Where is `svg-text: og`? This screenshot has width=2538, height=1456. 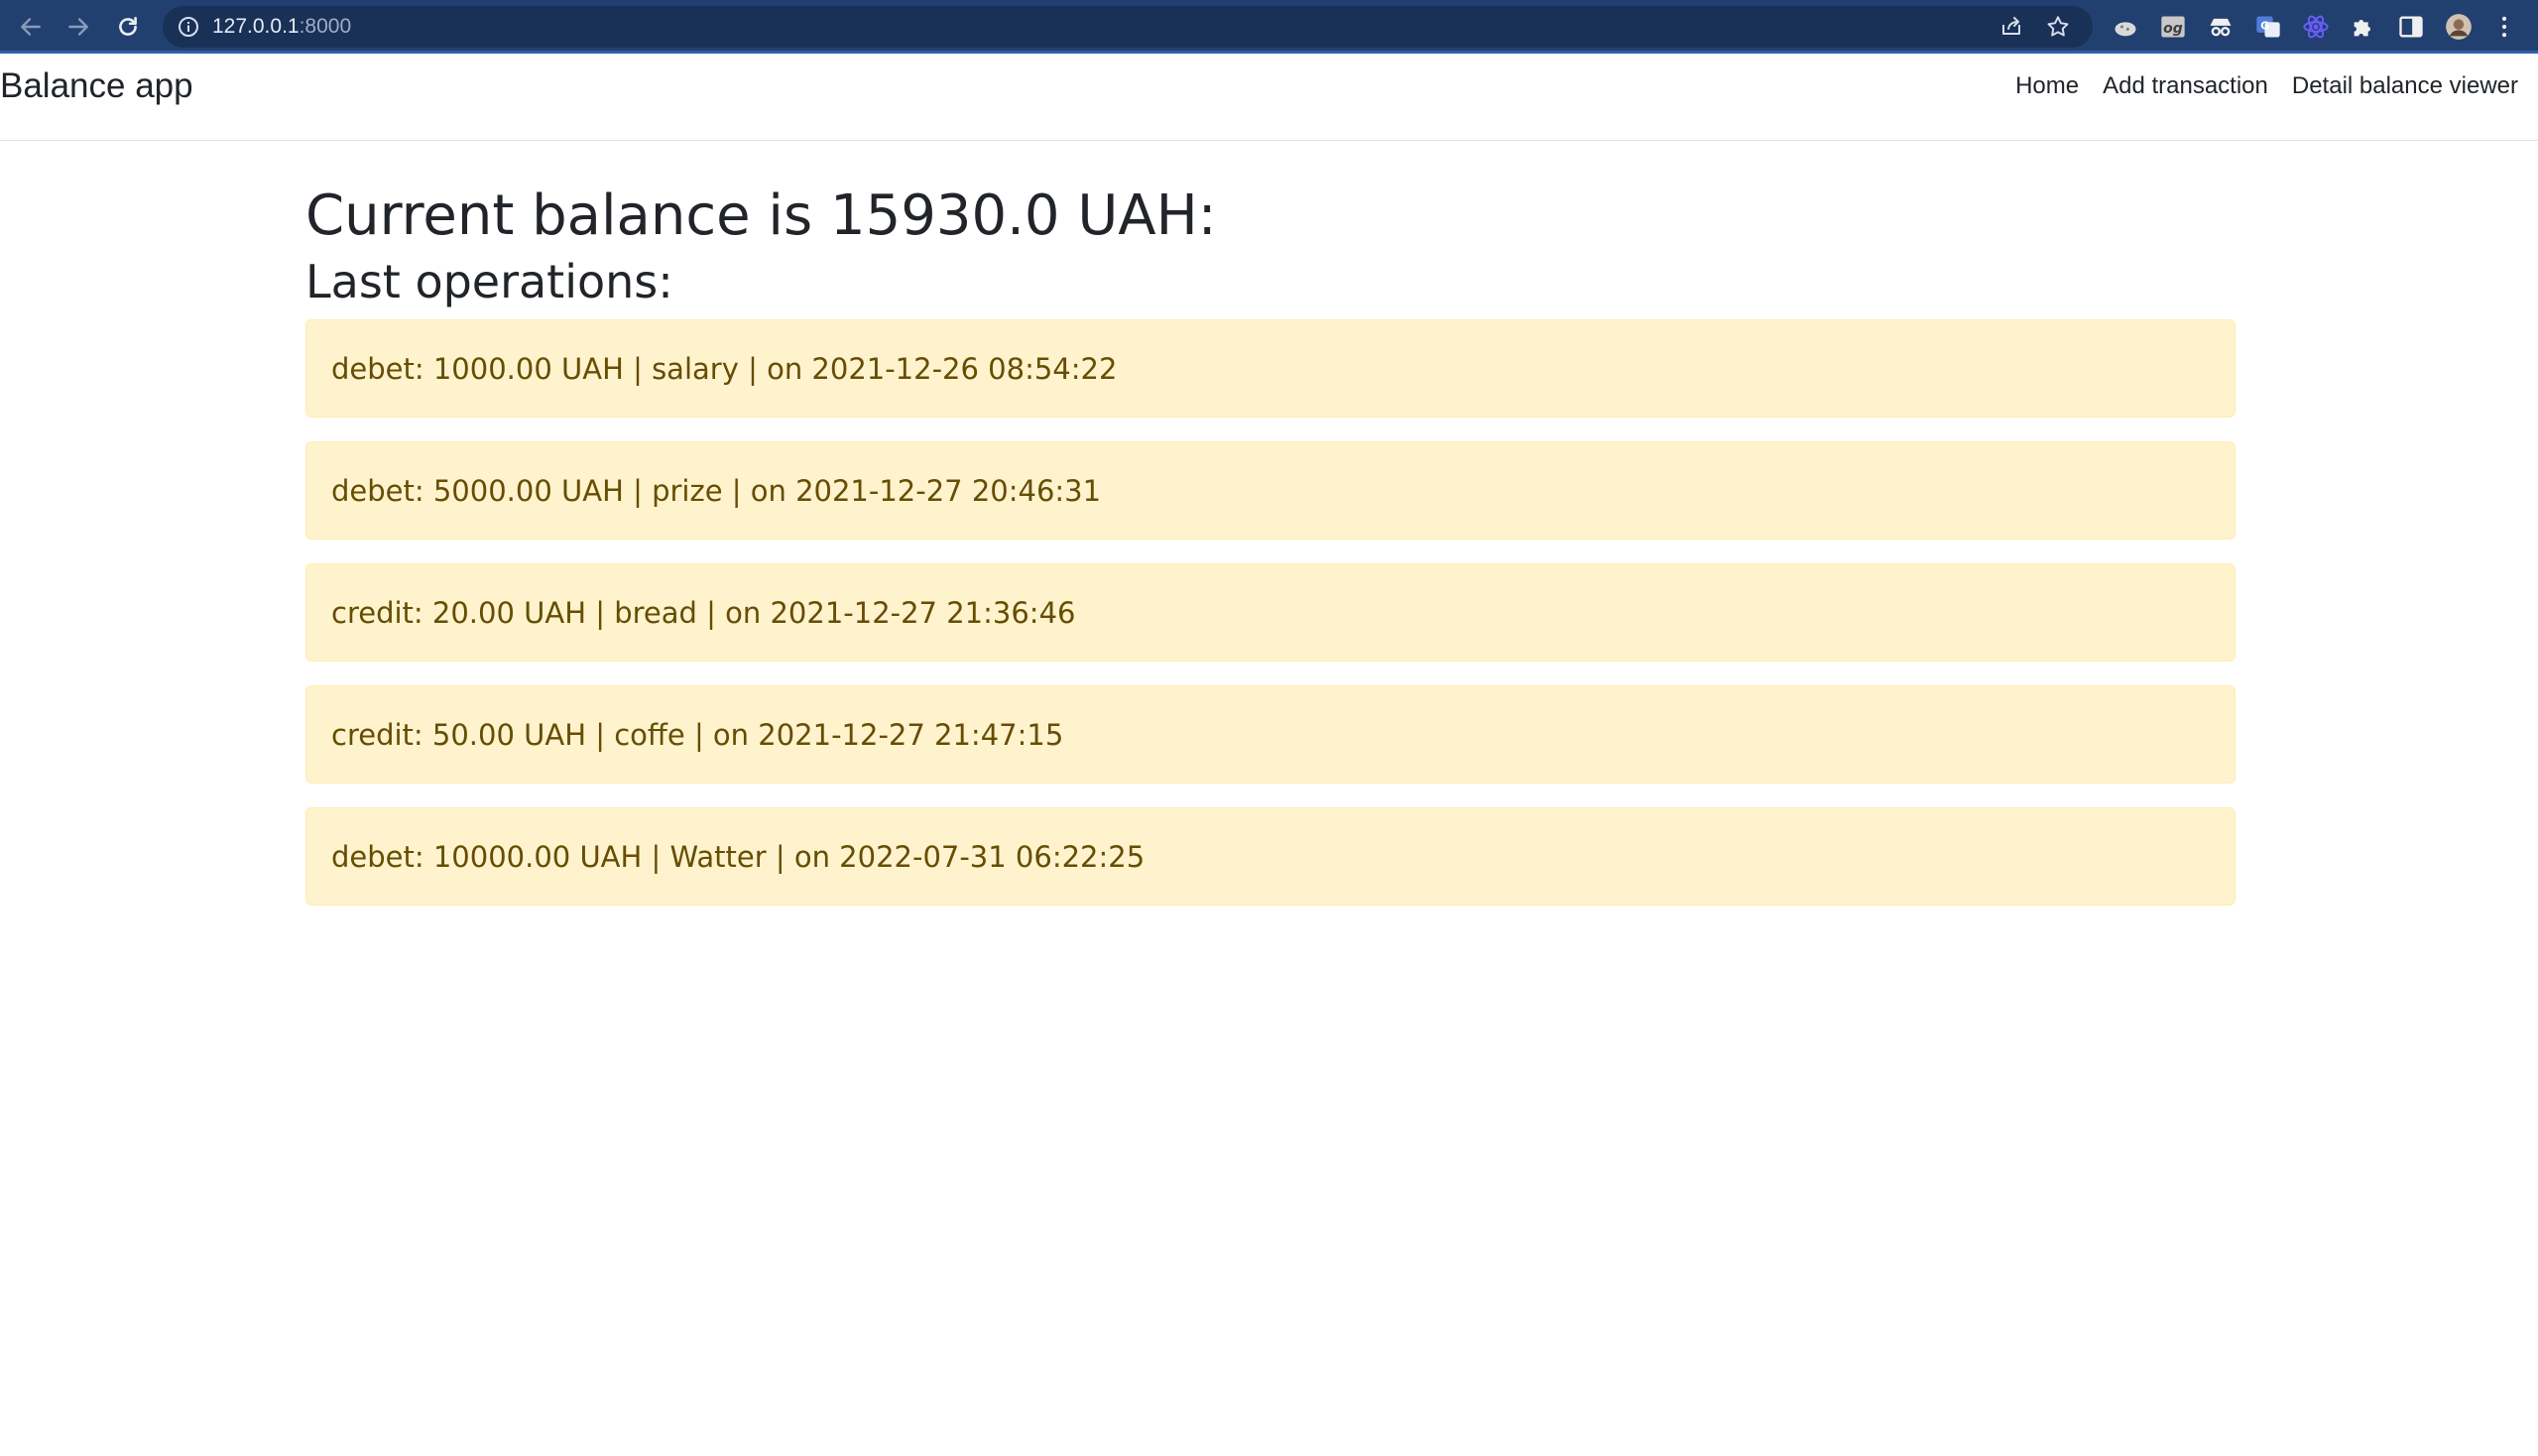
svg-text: og is located at coordinates (2173, 29).